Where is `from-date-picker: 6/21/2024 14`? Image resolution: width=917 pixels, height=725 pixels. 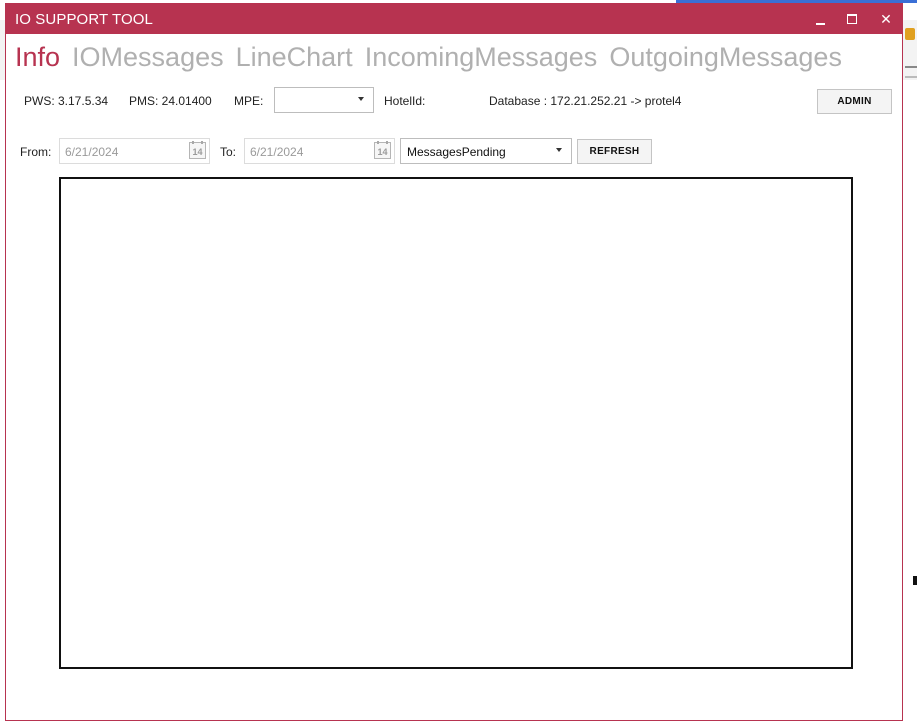 from-date-picker: 6/21/2024 14 is located at coordinates (134, 151).